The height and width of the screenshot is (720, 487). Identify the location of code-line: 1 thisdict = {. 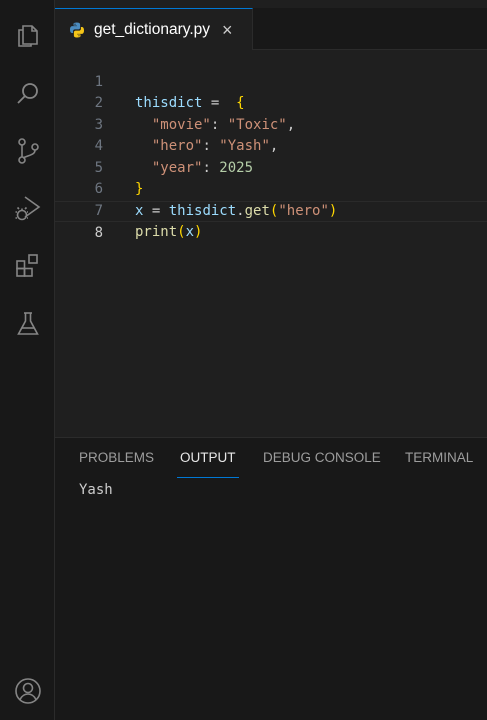
(271, 81).